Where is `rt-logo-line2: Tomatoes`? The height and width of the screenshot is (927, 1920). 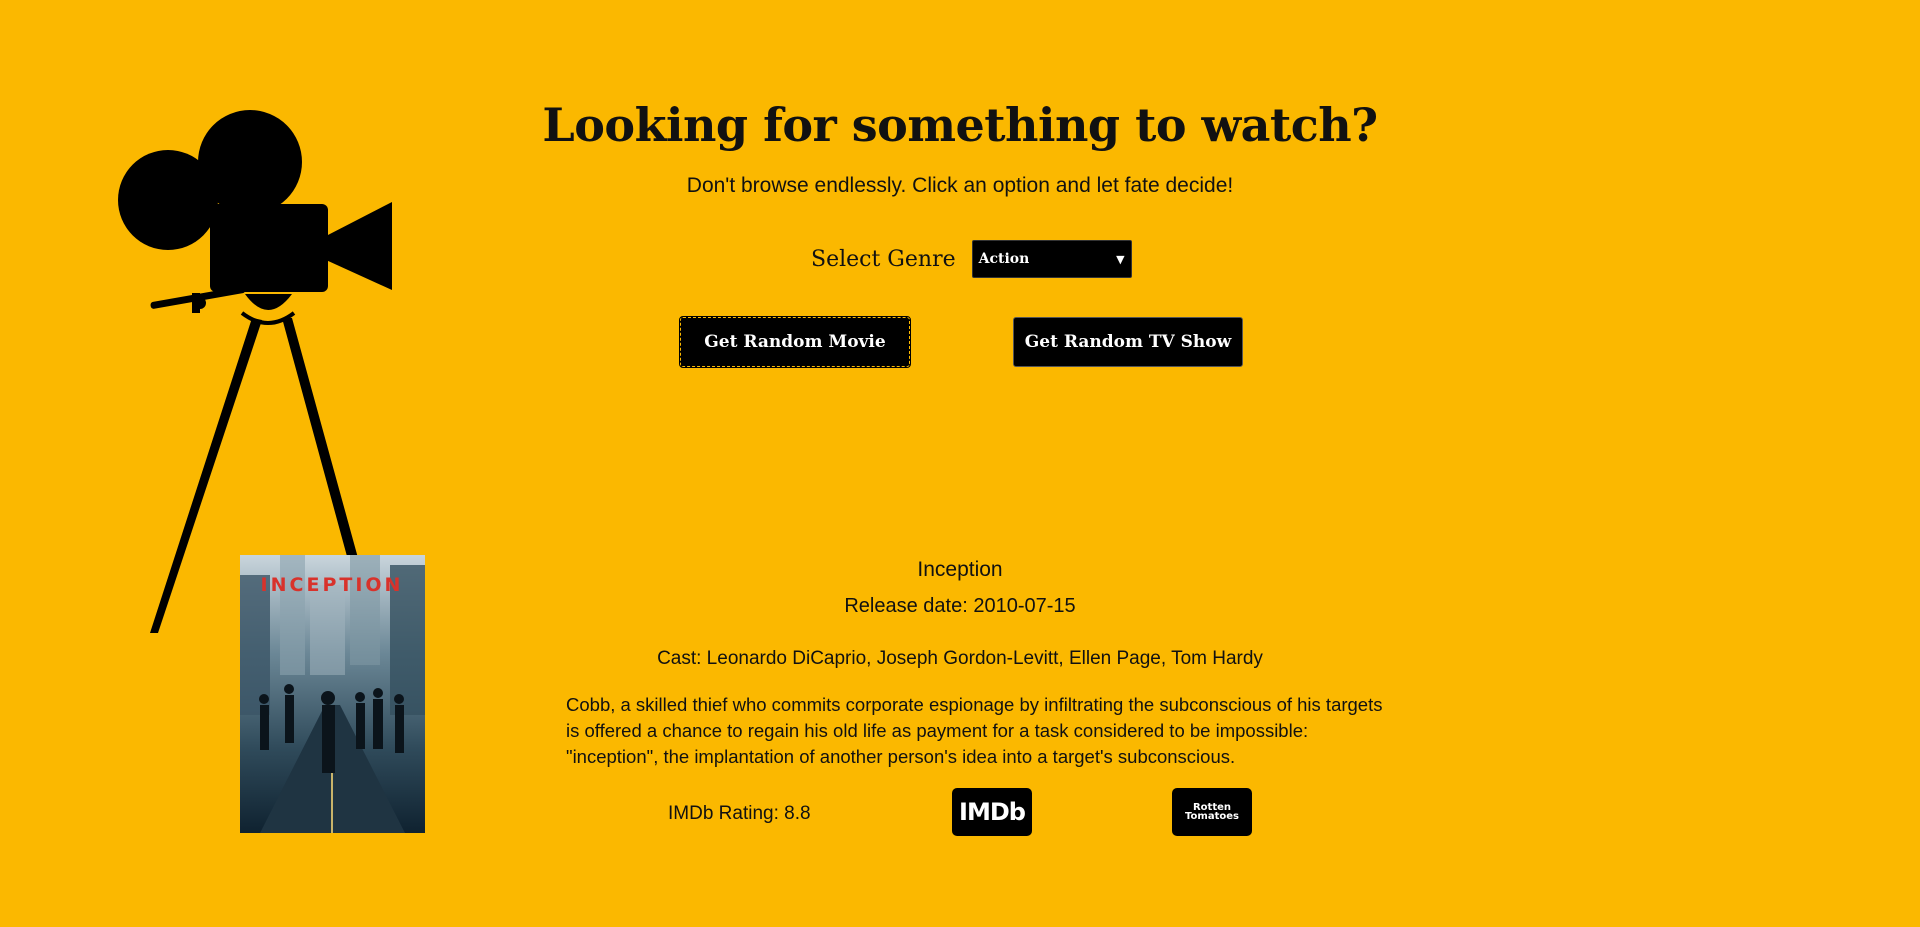
rt-logo-line2: Tomatoes is located at coordinates (1212, 816).